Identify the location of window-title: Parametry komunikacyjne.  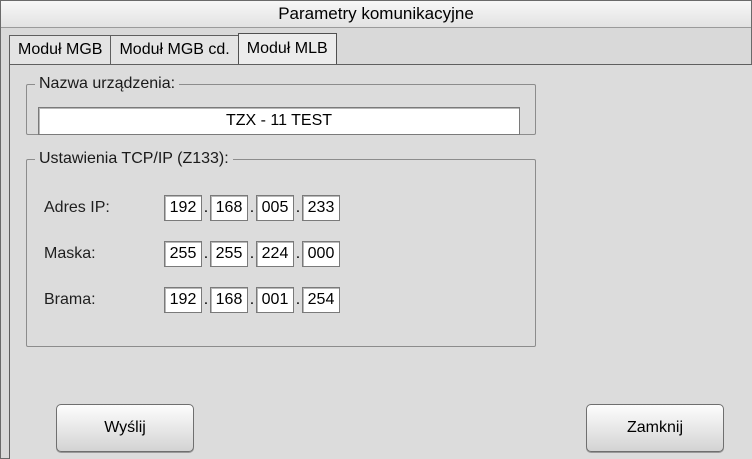
(376, 14).